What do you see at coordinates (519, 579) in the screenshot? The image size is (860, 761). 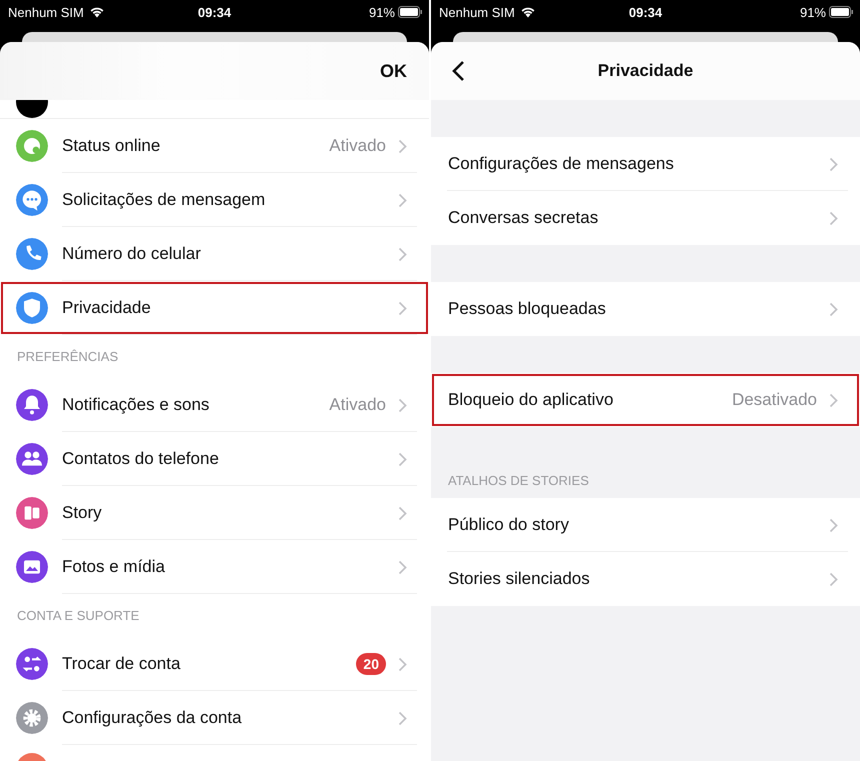 I see `row-label: Stories silenciados` at bounding box center [519, 579].